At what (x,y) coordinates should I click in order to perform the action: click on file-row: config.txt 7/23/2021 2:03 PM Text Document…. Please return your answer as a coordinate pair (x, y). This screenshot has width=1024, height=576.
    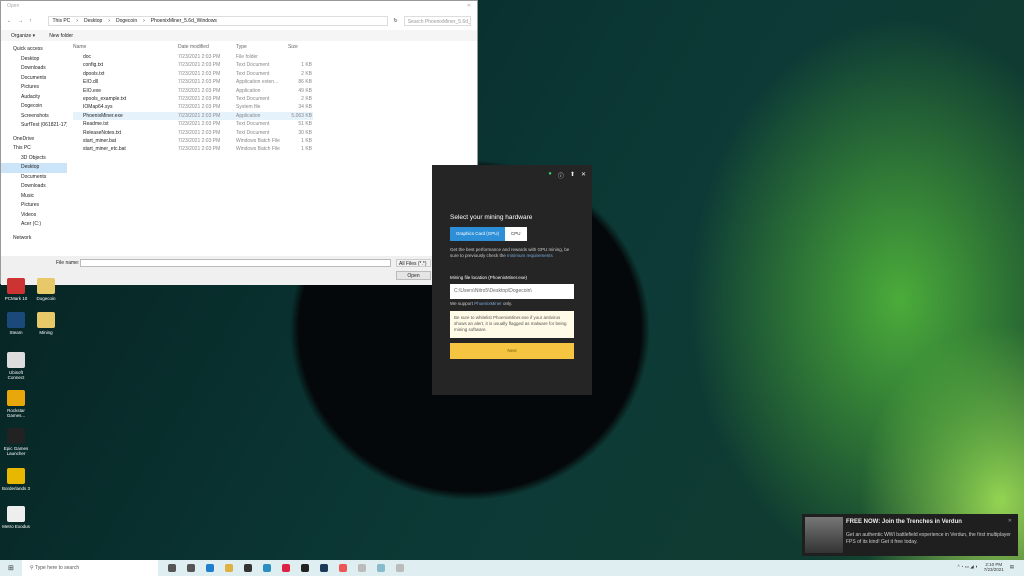
    Looking at the image, I should click on (193, 65).